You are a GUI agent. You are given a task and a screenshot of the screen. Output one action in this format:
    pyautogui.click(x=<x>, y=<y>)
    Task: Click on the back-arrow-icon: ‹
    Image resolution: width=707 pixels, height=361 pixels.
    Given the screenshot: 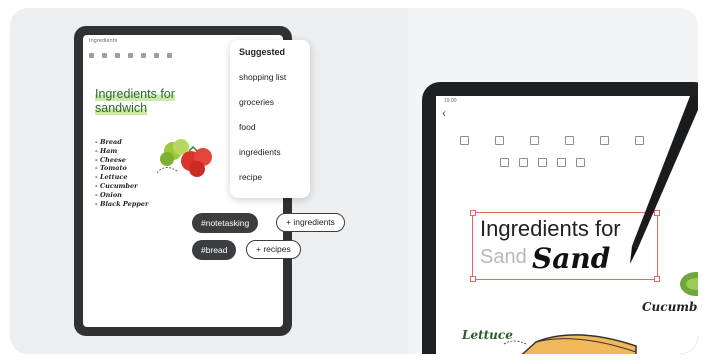 What is the action you would take?
    pyautogui.click(x=444, y=113)
    